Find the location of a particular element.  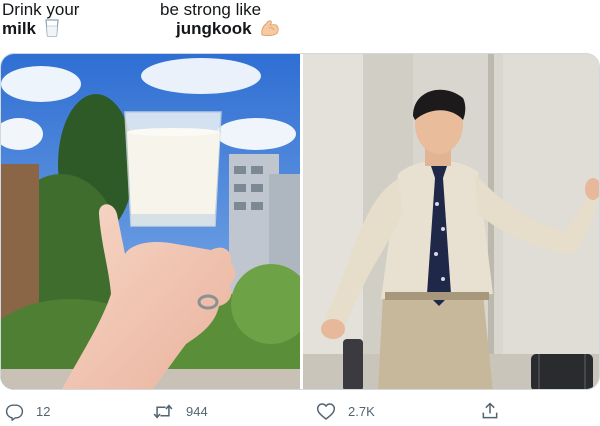

share-icon is located at coordinates (490, 411).